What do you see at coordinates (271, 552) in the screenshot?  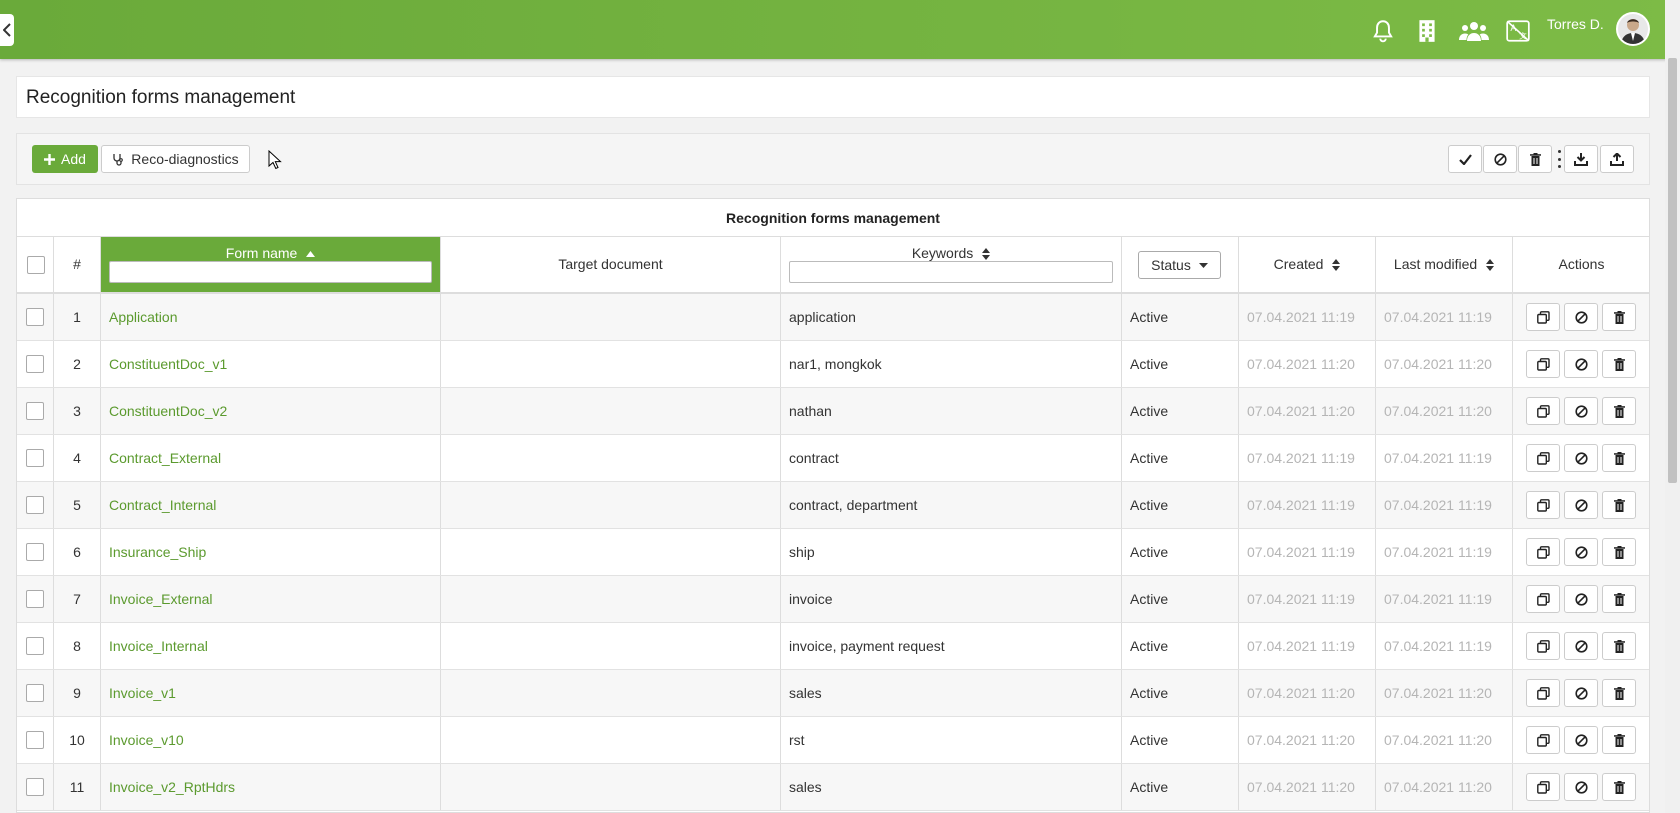 I see `form-name-link: Insurance_Ship` at bounding box center [271, 552].